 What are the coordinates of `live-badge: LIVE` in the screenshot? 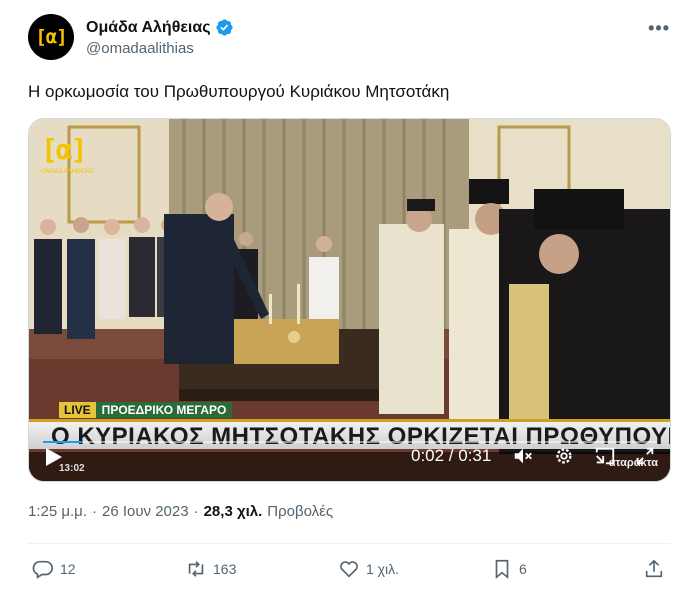 It's located at (77, 410).